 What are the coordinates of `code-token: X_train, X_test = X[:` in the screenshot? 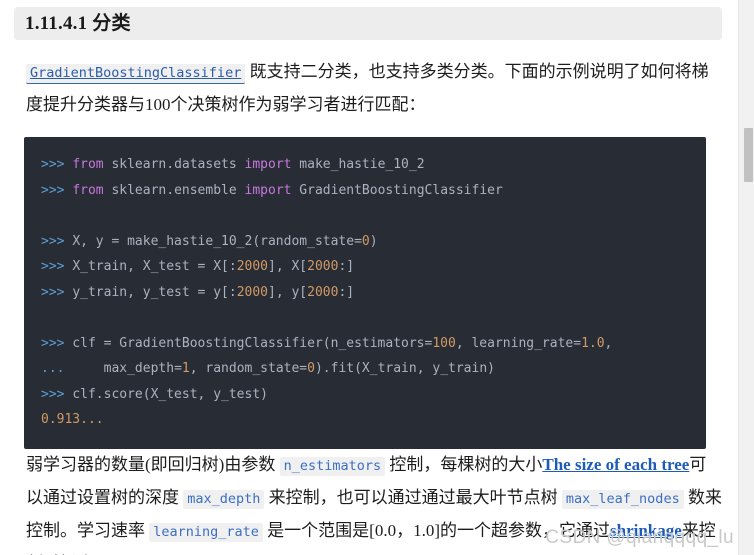 It's located at (154, 266).